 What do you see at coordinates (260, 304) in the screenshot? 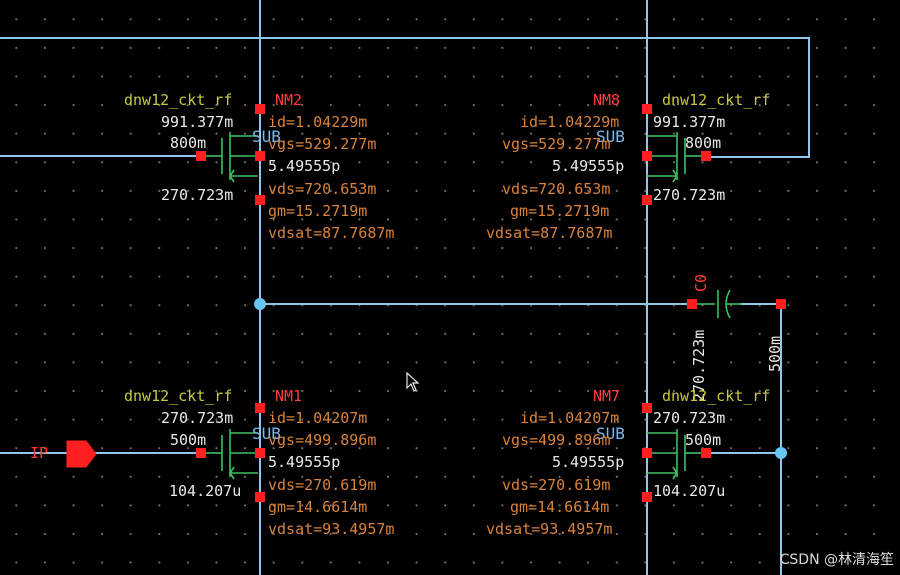
I see `junction-node-mid` at bounding box center [260, 304].